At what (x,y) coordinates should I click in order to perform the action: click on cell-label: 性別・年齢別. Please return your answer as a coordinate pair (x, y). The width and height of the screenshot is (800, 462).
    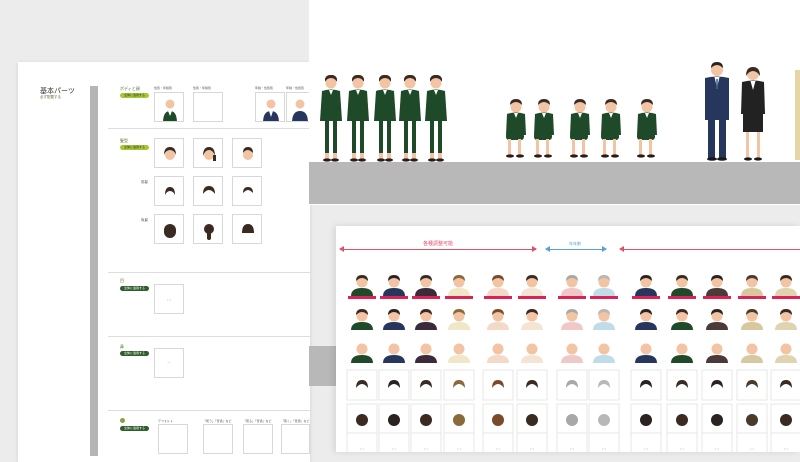
    Looking at the image, I should click on (163, 88).